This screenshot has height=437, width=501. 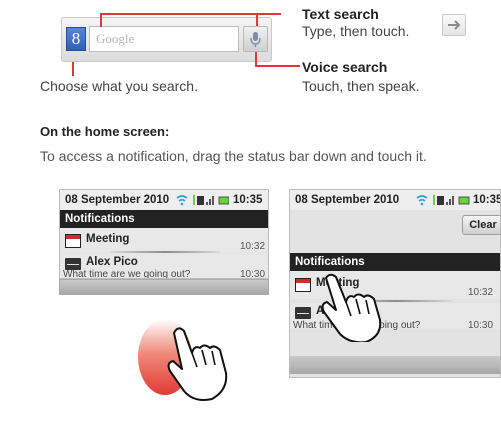 I want to click on tap-gesture-icon, so click(x=351, y=307).